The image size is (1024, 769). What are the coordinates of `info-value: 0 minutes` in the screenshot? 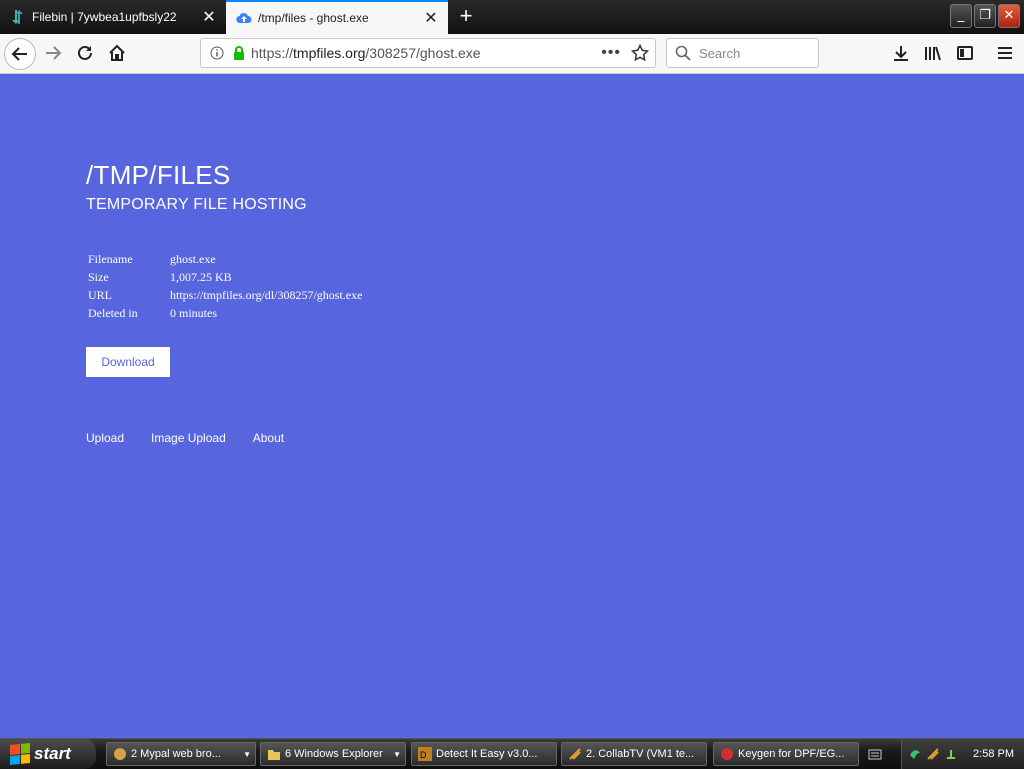 It's located at (193, 312).